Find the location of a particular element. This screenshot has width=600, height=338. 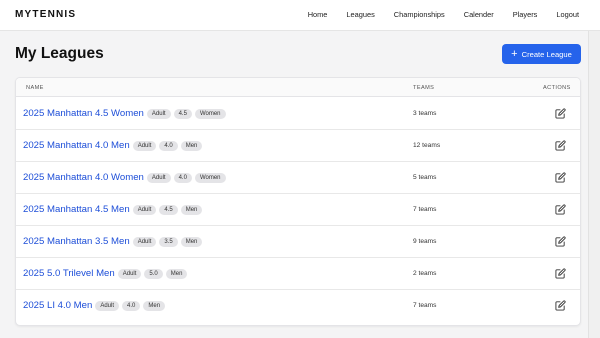

teams-count: 5 teams is located at coordinates (425, 177).